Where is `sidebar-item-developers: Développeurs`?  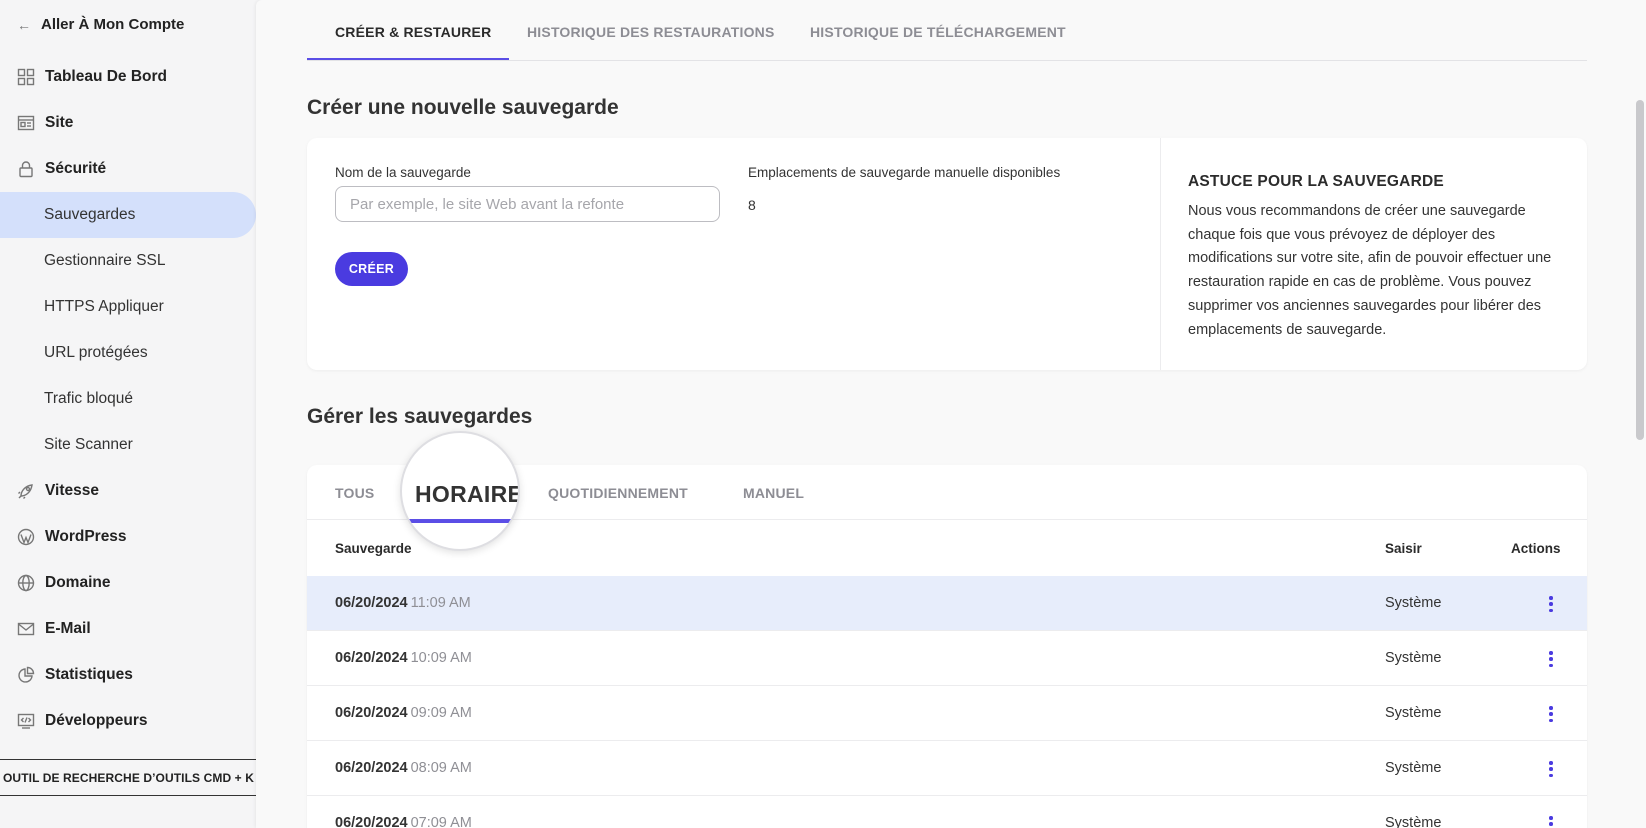 sidebar-item-developers: Développeurs is located at coordinates (128, 721).